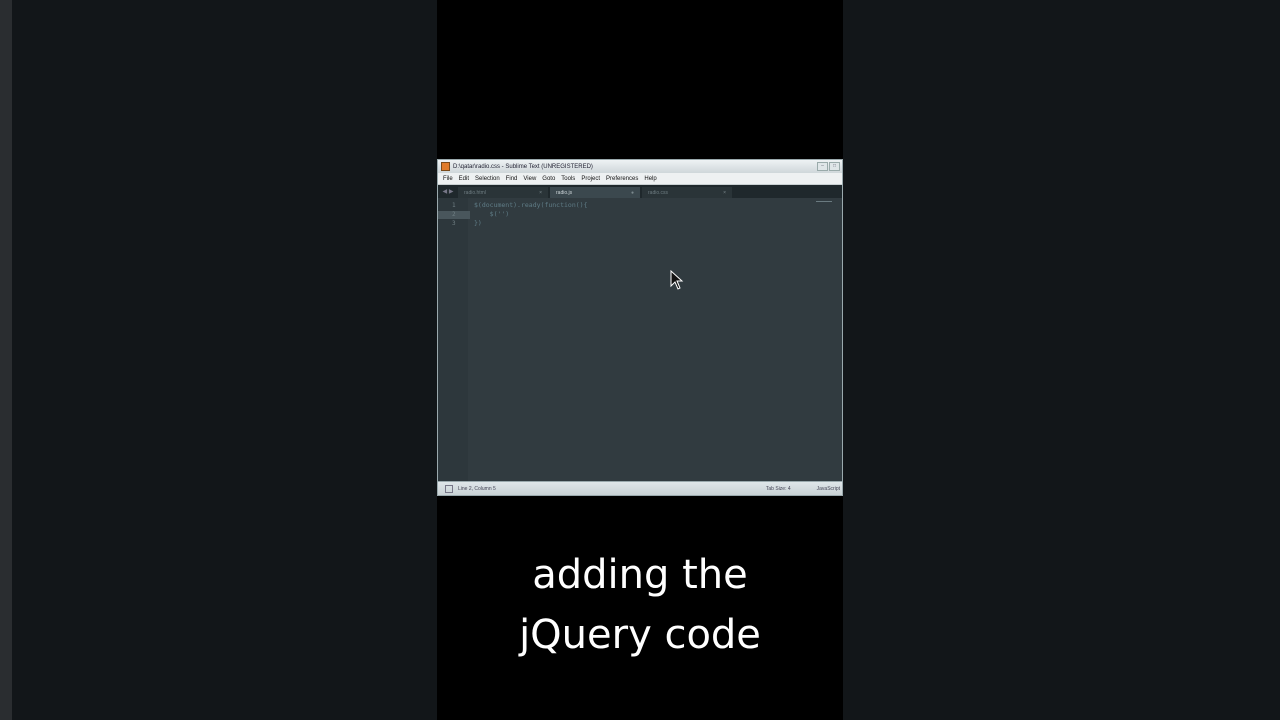 Image resolution: width=1280 pixels, height=720 pixels. I want to click on window-controls: – □, so click(828, 166).